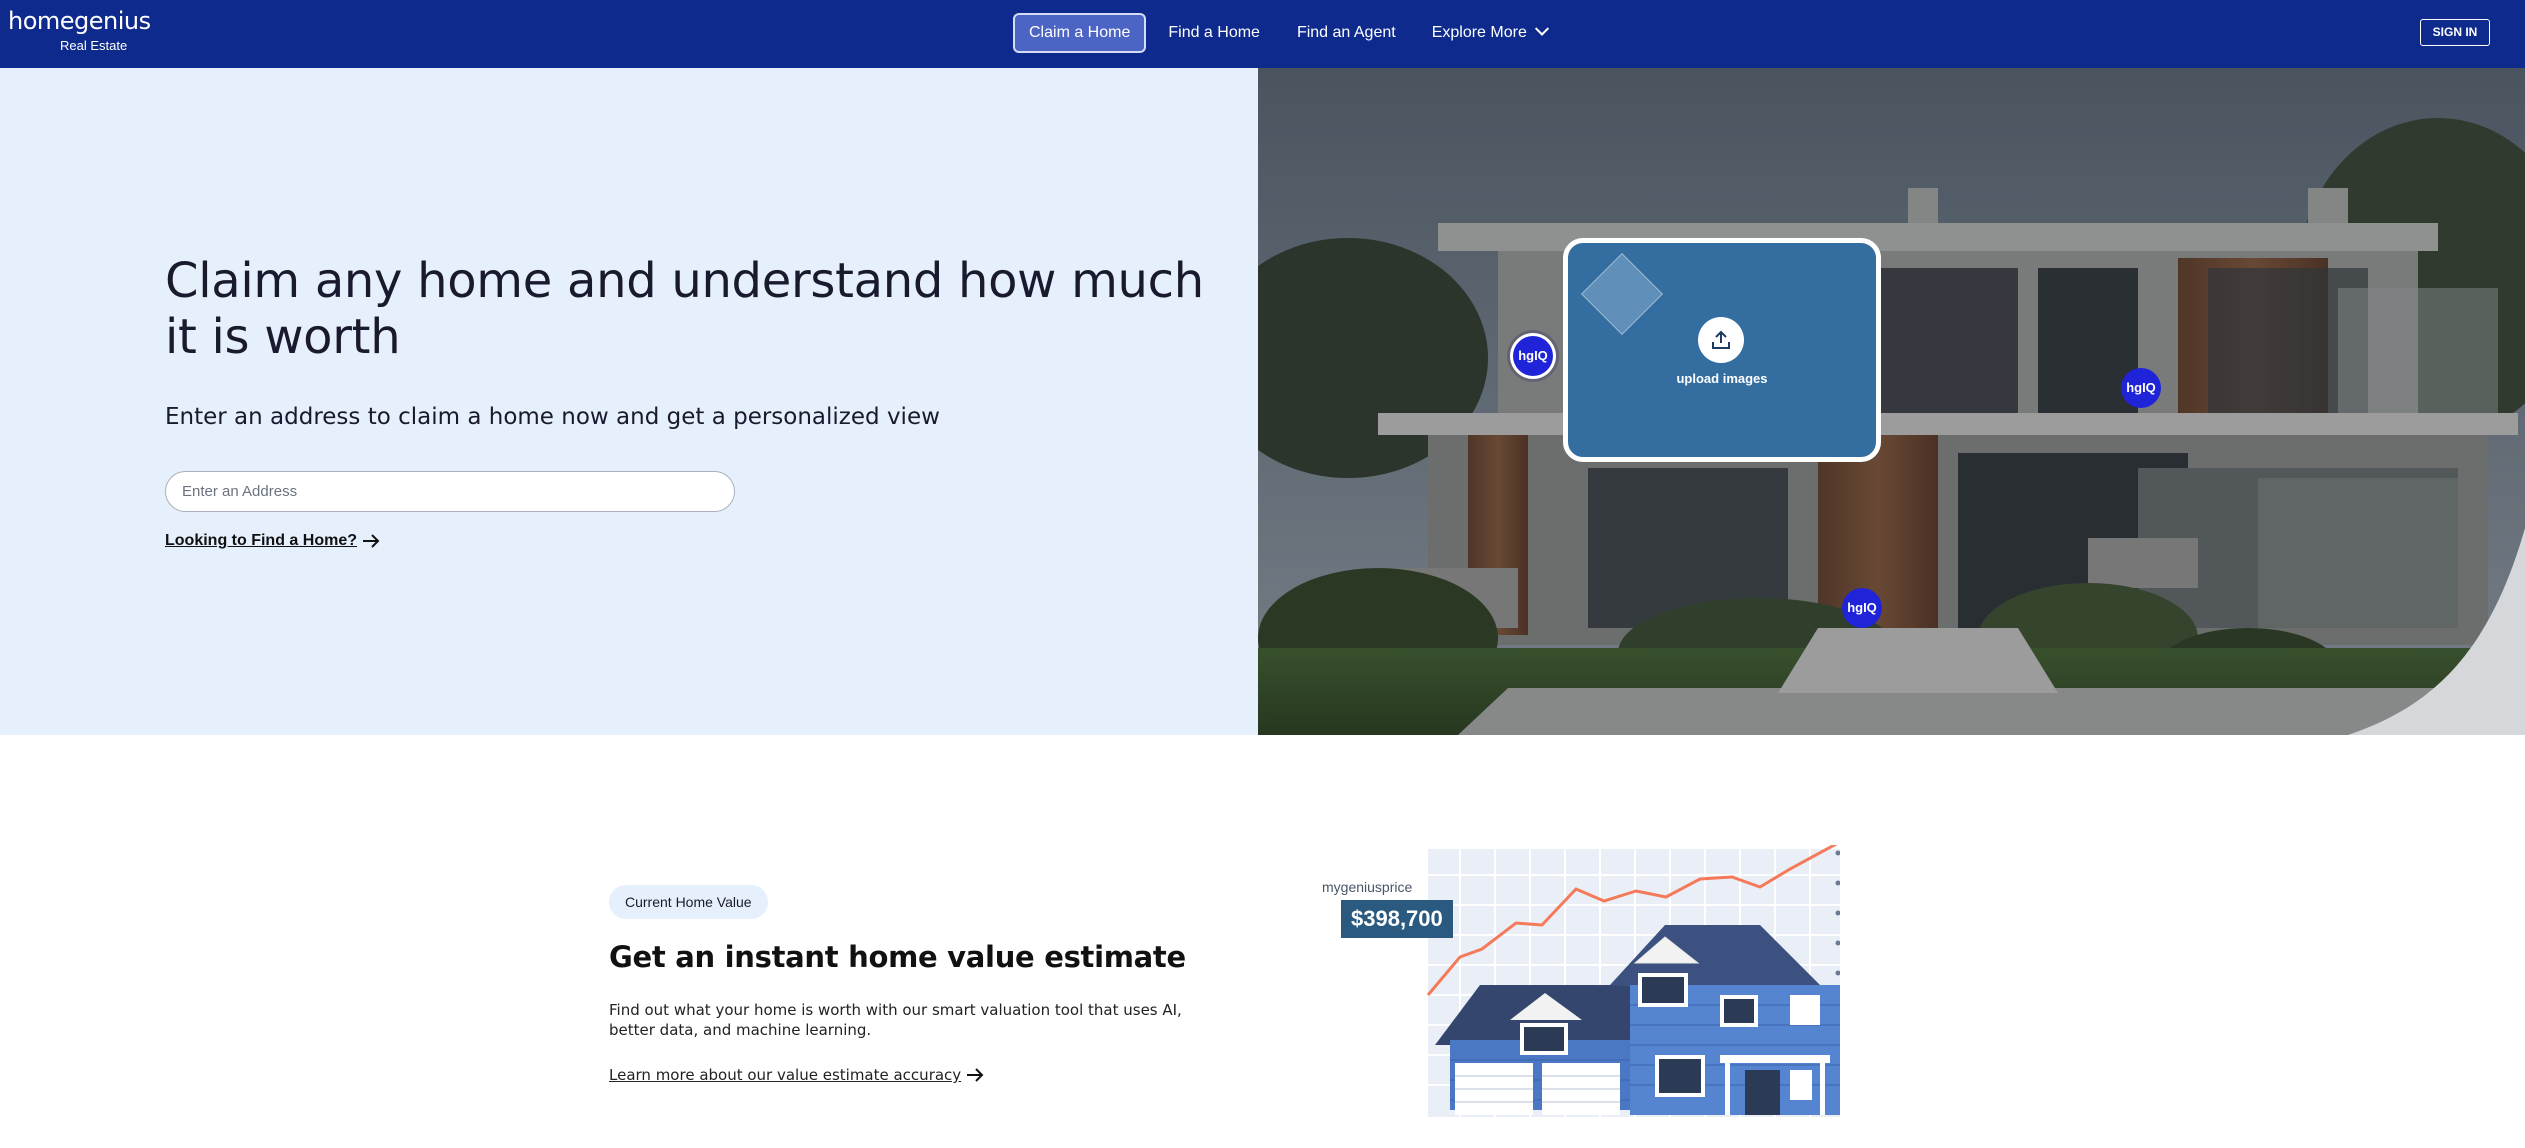  I want to click on find-a-home-link: Looking to Find a Home?, so click(273, 541).